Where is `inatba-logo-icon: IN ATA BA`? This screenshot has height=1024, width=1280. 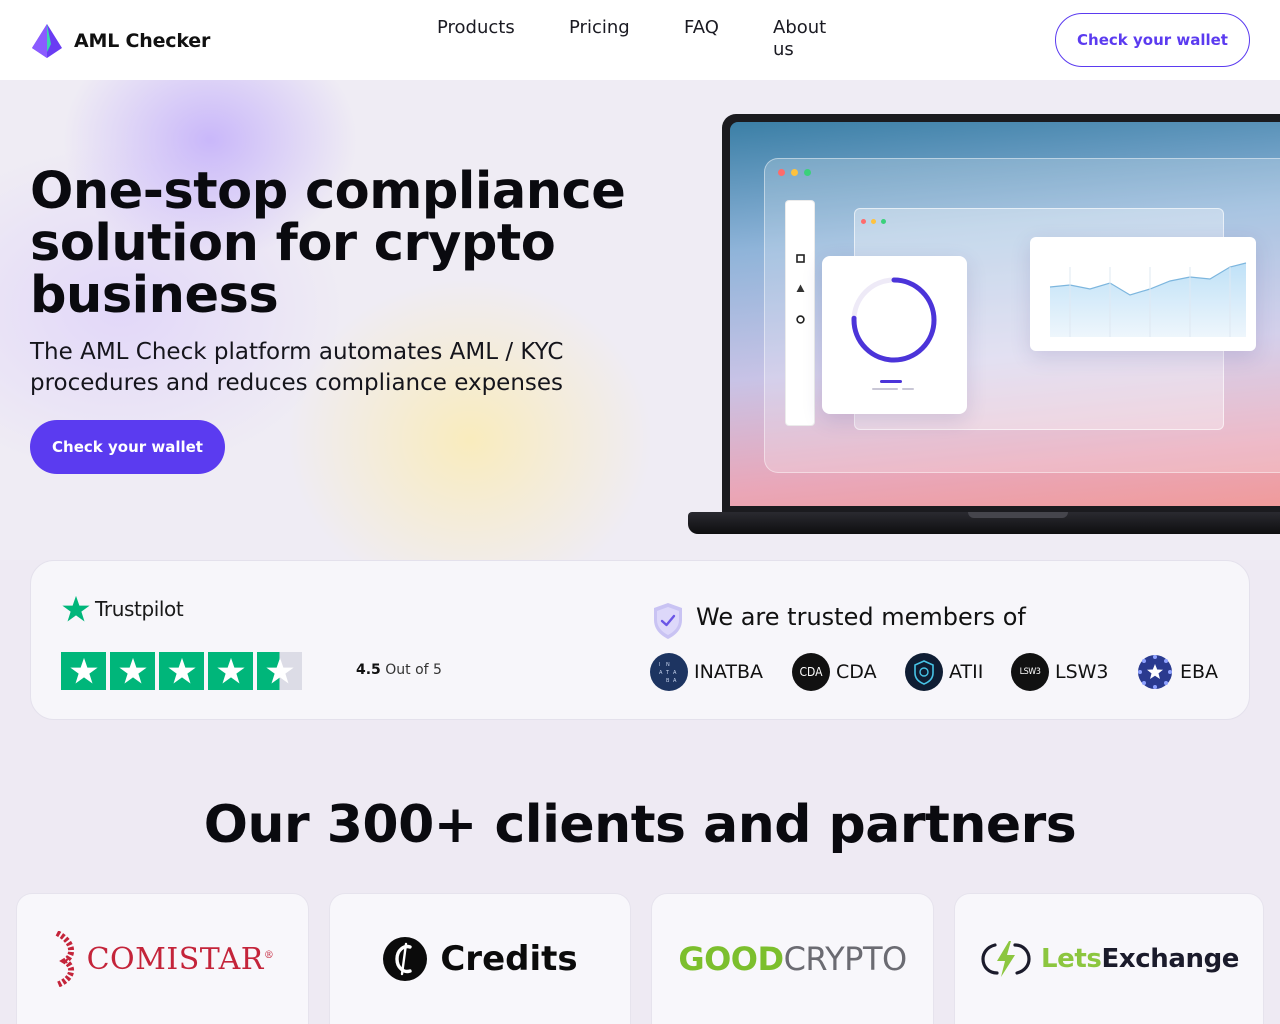 inatba-logo-icon: IN ATA BA is located at coordinates (669, 672).